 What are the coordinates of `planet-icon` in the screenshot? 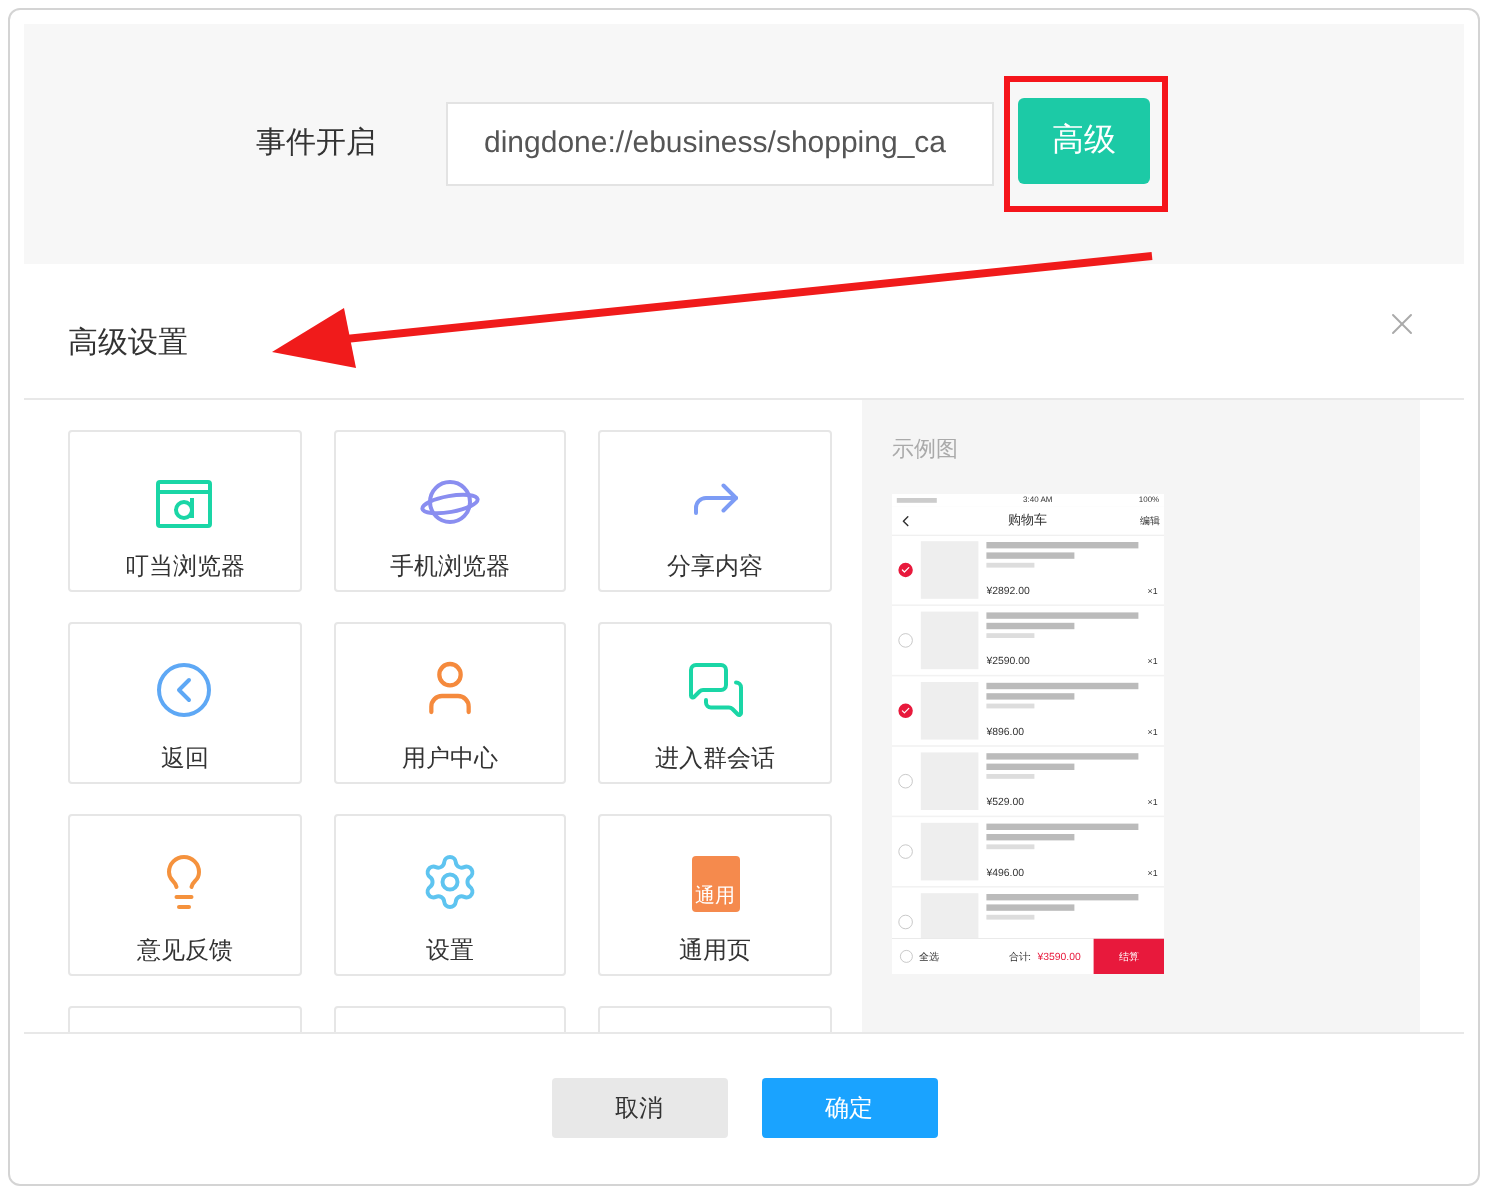 It's located at (449, 502).